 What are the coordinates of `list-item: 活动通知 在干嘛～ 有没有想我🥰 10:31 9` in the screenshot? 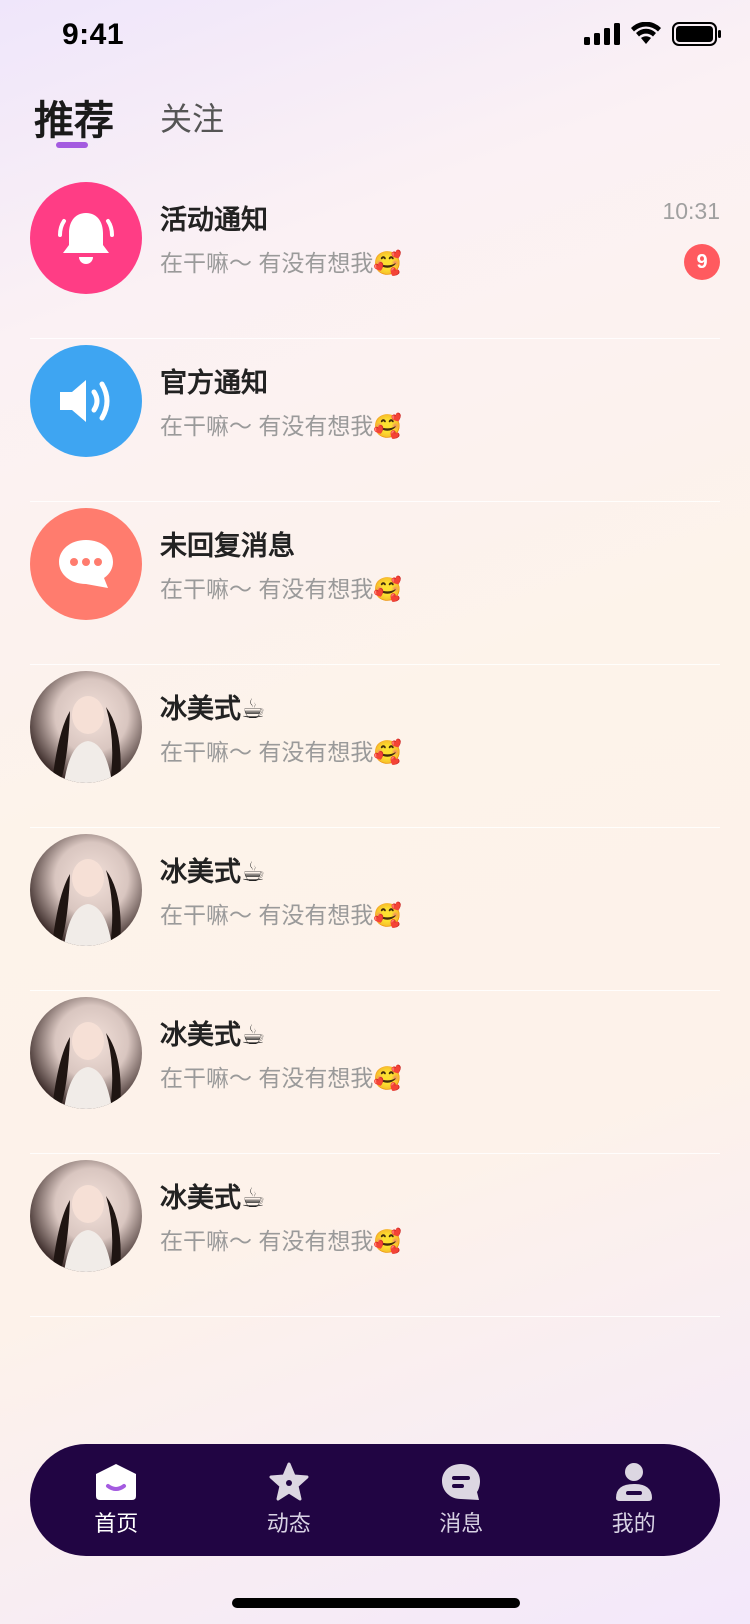 It's located at (375, 257).